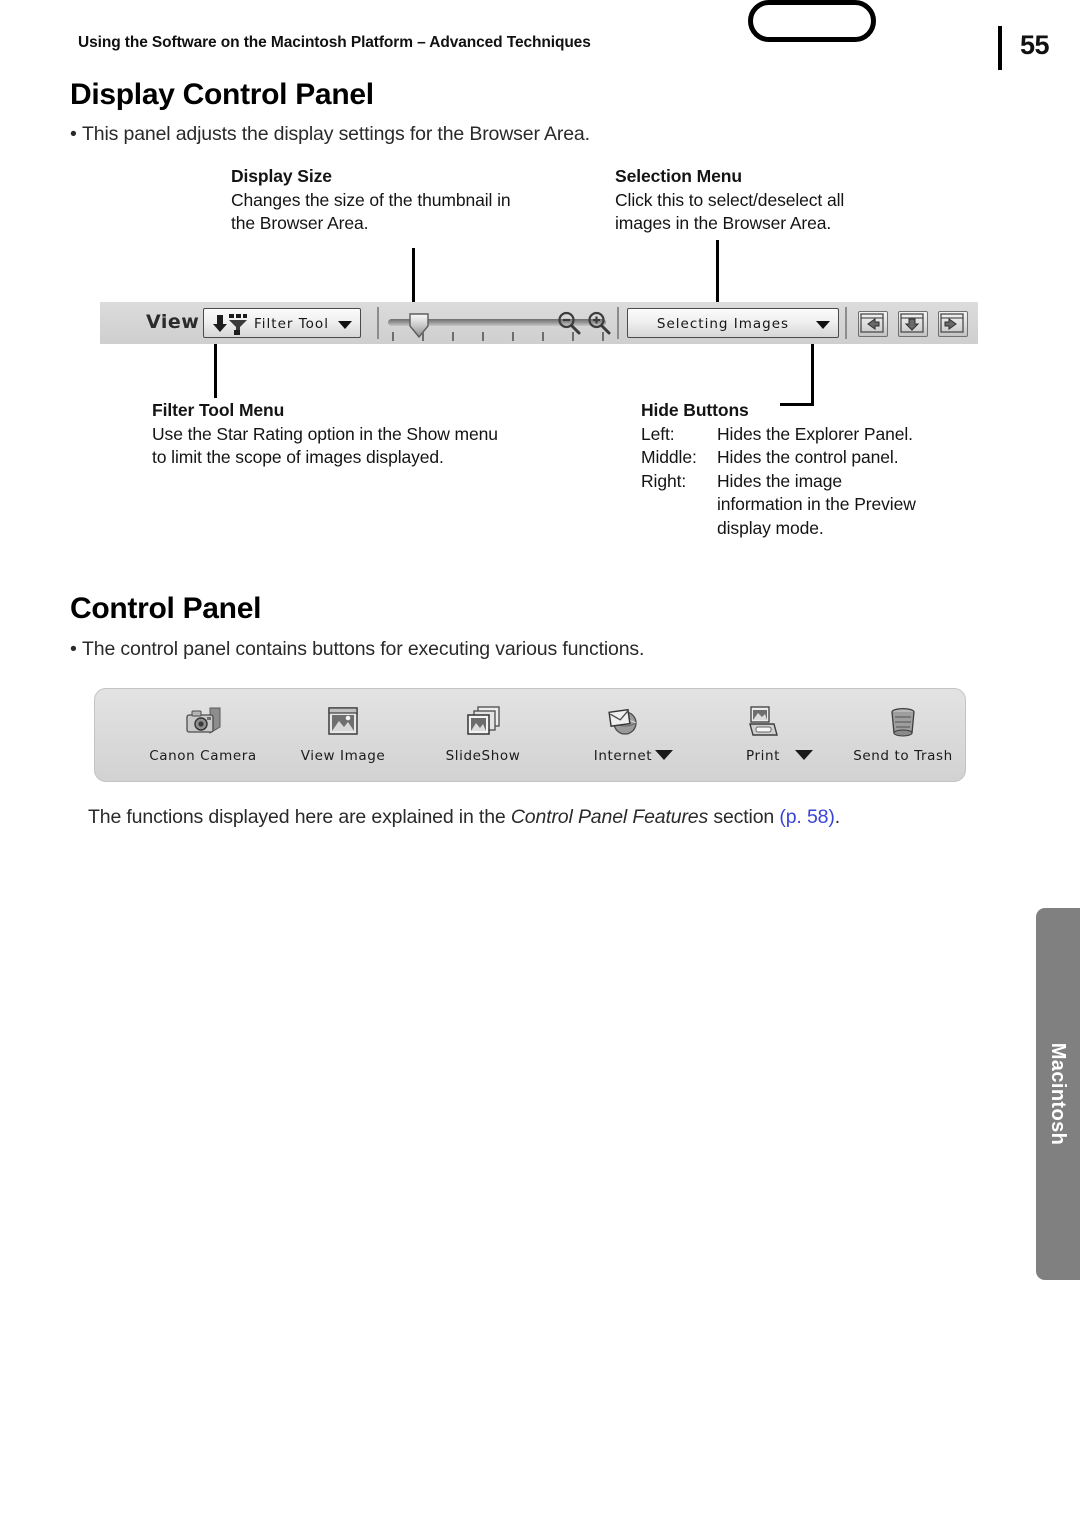  Describe the element at coordinates (483, 756) in the screenshot. I see `control-panel-label: SlideShow` at that location.